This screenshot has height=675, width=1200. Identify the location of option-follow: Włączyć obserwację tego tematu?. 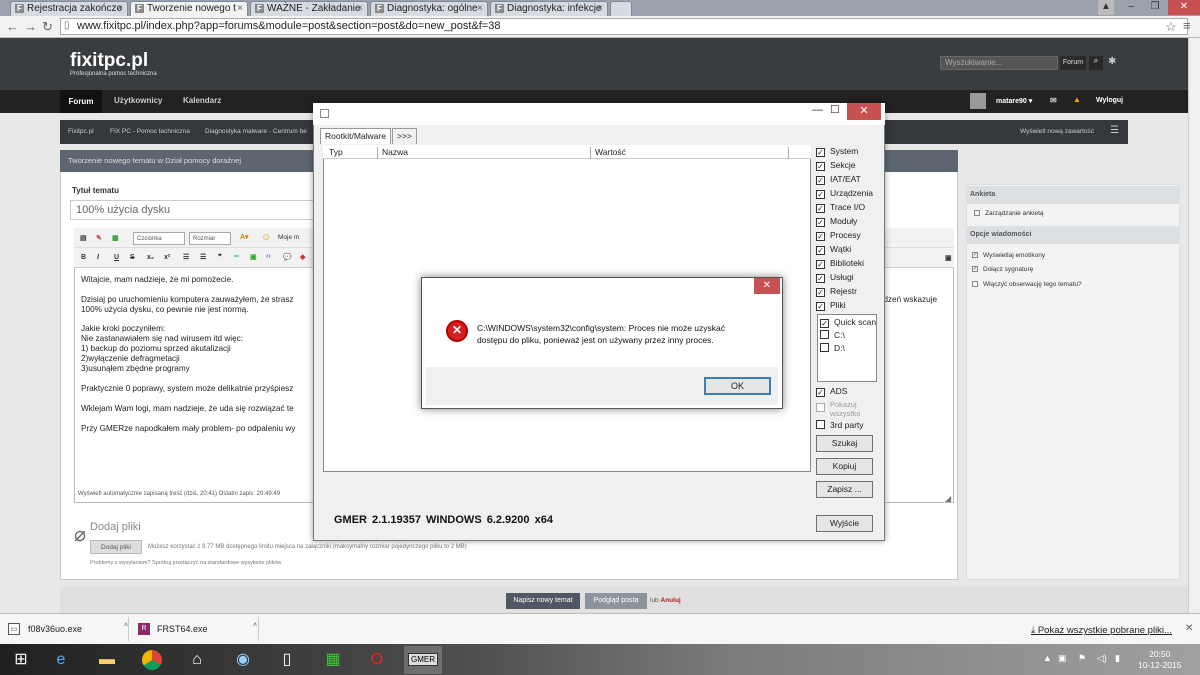
(1027, 284).